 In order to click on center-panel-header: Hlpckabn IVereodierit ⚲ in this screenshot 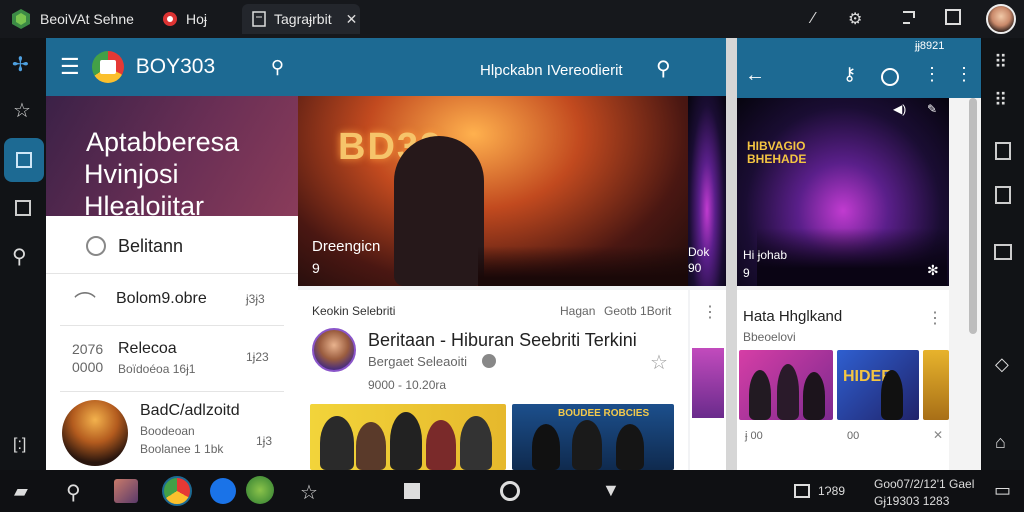, I will do `click(512, 67)`.